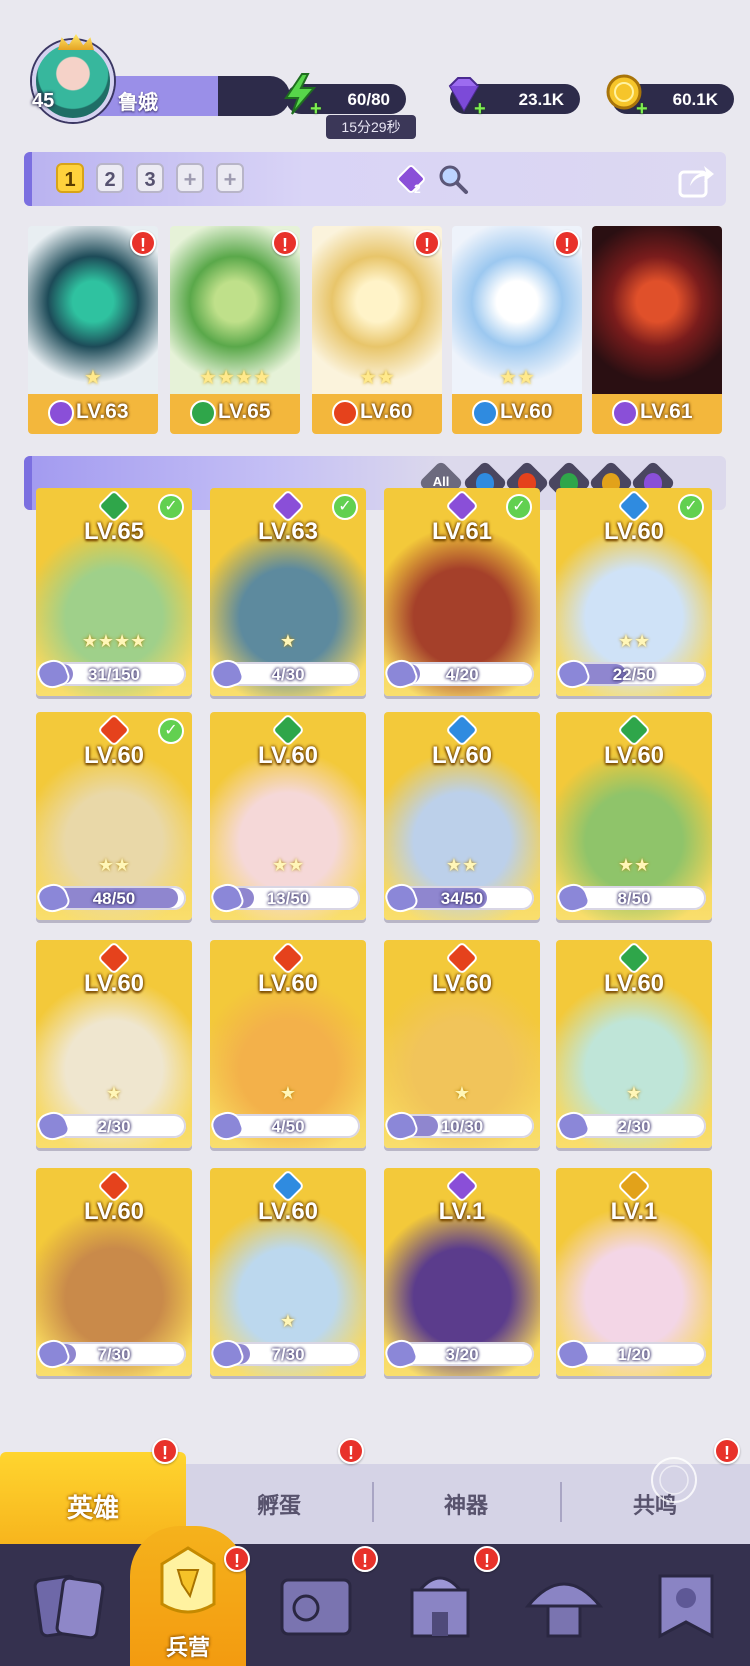 Image resolution: width=750 pixels, height=1666 pixels. Describe the element at coordinates (670, 97) in the screenshot. I see `coin-resource: + 60.1K` at that location.